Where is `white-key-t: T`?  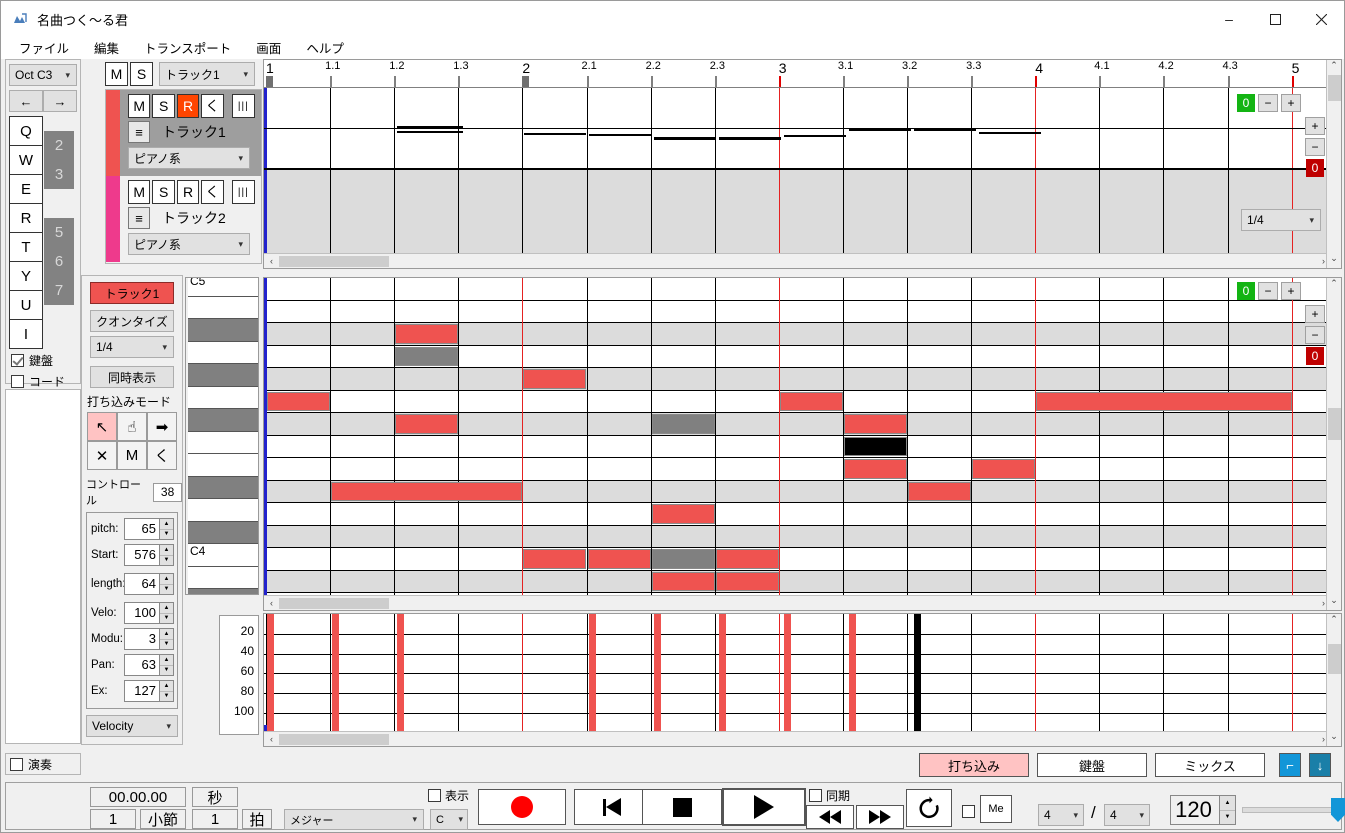 white-key-t: T is located at coordinates (26, 247).